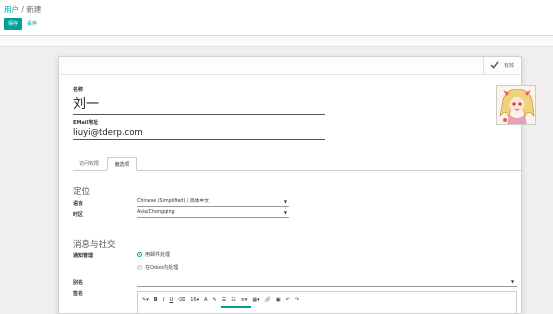 This screenshot has height=314, width=553. I want to click on avatar-image, so click(516, 105).